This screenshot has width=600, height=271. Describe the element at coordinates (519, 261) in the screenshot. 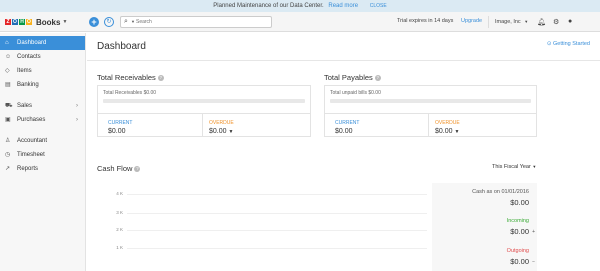

I see `outgoing-value: $0.00` at that location.